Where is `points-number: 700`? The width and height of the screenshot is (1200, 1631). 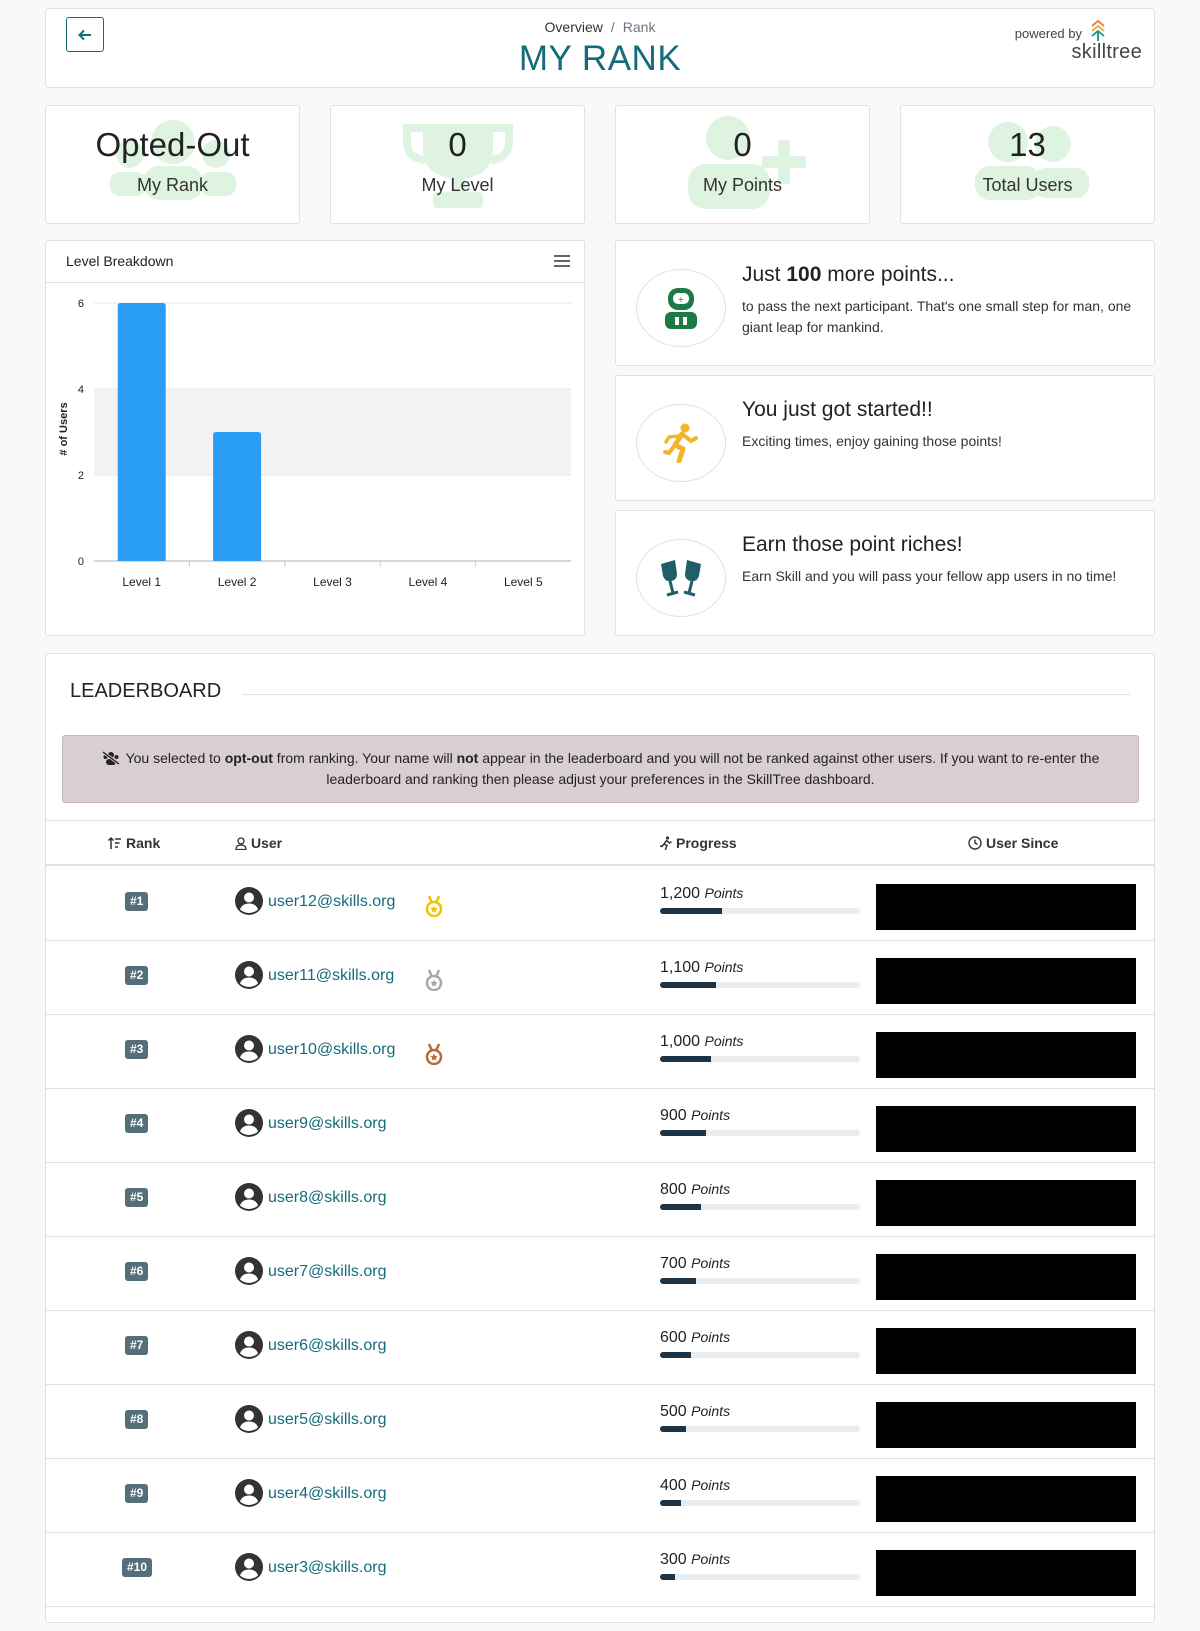 points-number: 700 is located at coordinates (673, 1263).